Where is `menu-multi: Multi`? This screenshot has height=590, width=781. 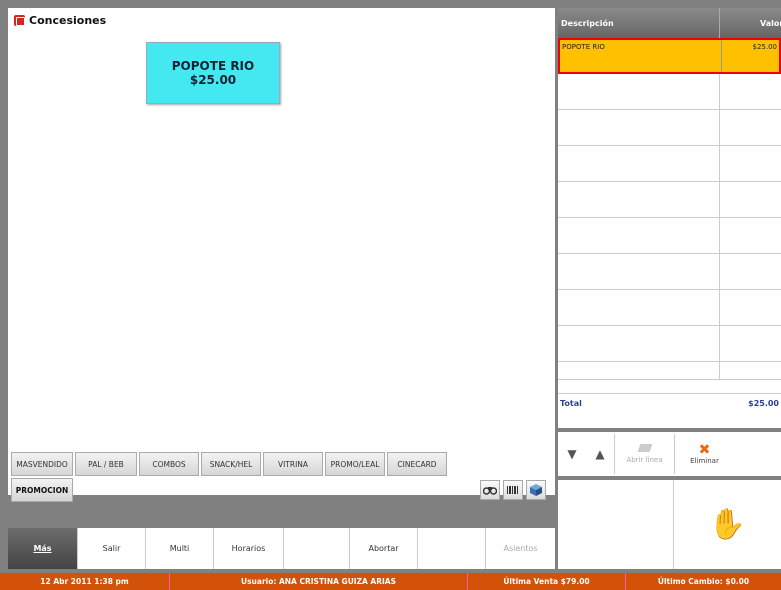
menu-multi: Multi is located at coordinates (180, 548).